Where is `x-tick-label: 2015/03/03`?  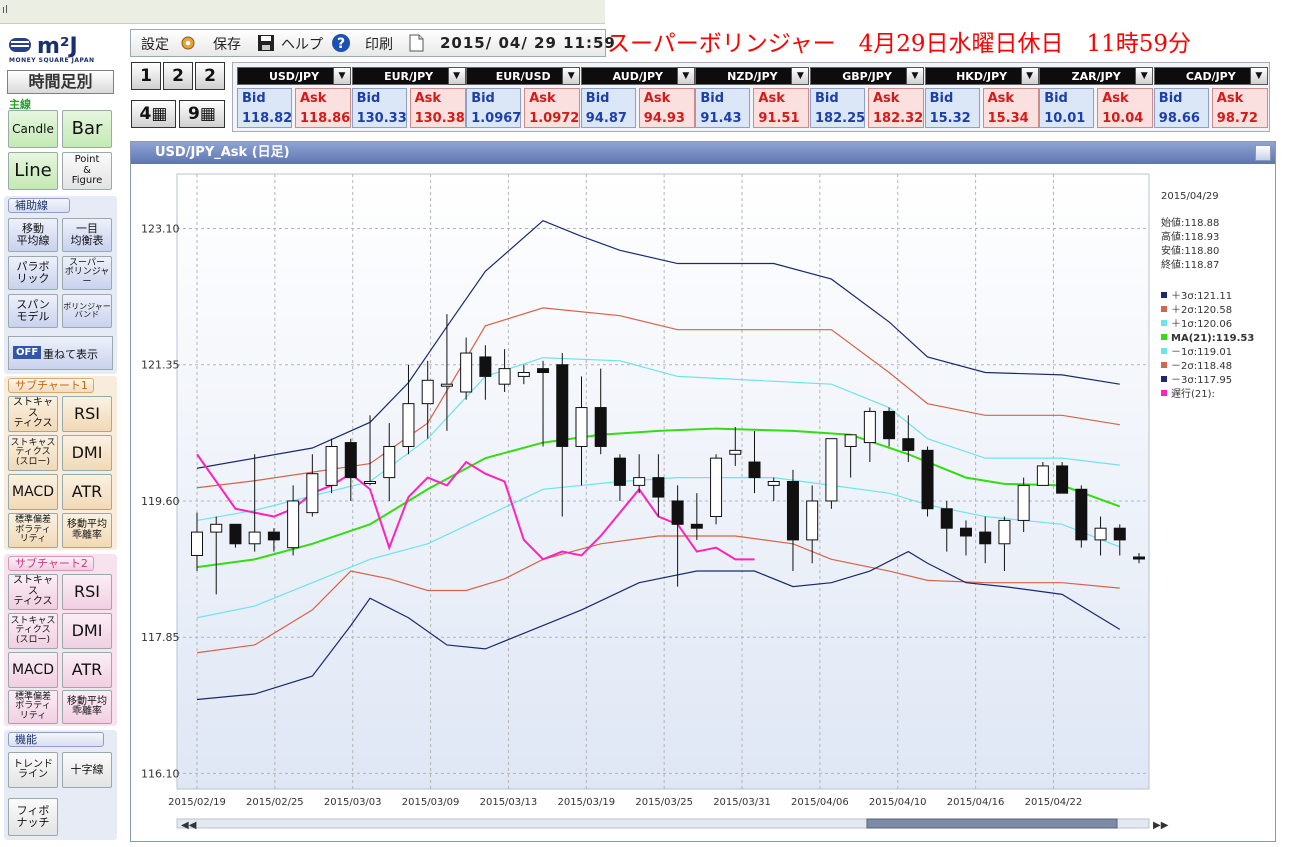
x-tick-label: 2015/03/03 is located at coordinates (353, 802).